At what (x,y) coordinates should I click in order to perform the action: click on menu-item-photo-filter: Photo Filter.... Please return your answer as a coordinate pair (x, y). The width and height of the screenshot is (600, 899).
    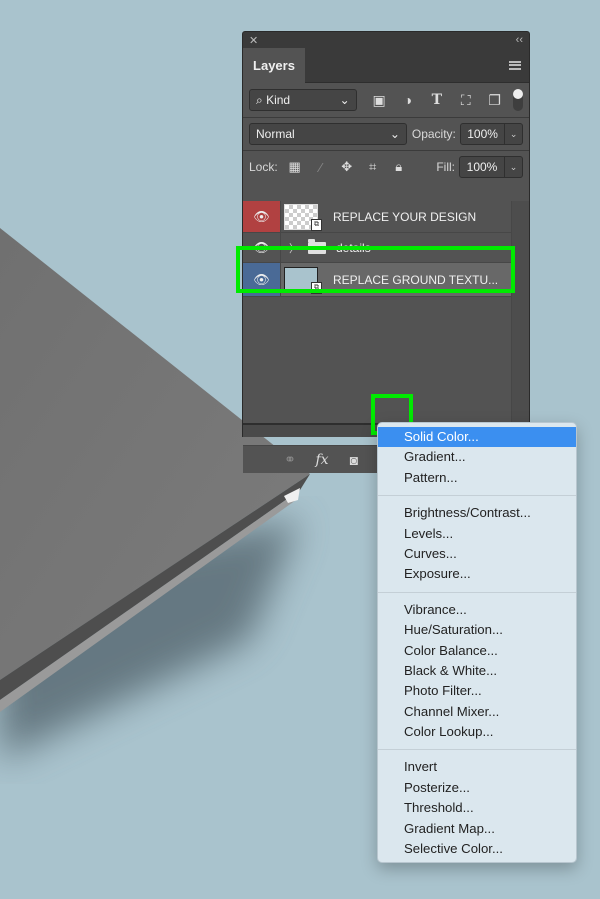
    Looking at the image, I should click on (477, 691).